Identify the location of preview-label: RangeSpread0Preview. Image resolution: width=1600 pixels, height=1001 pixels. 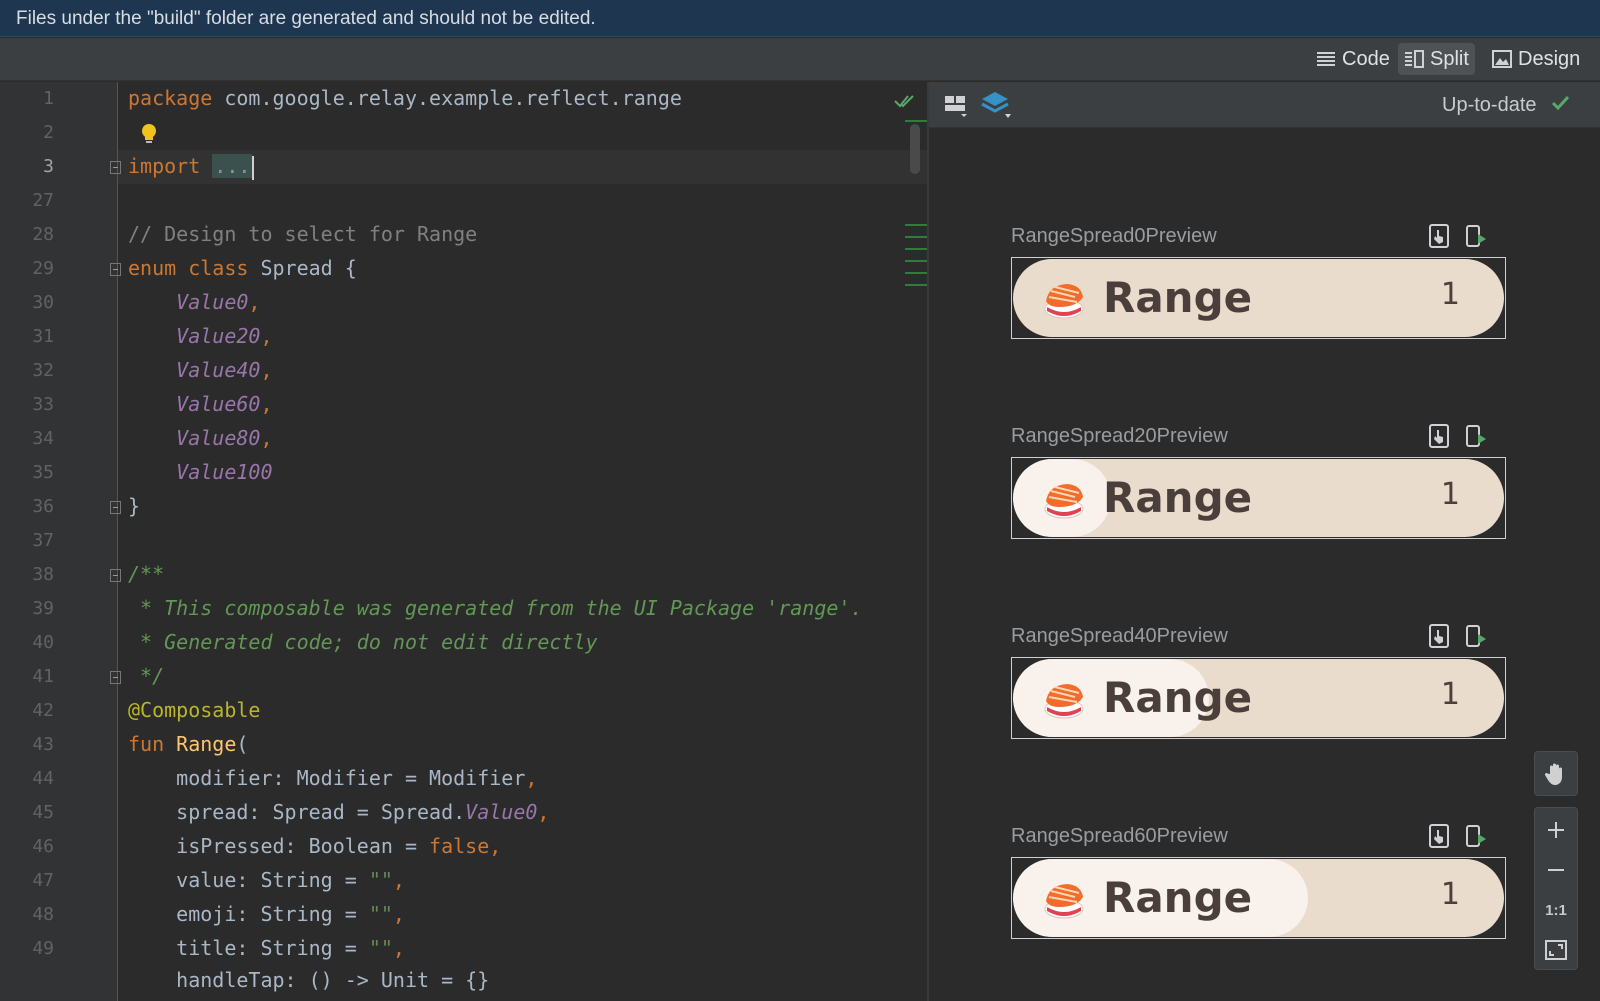
(1114, 236).